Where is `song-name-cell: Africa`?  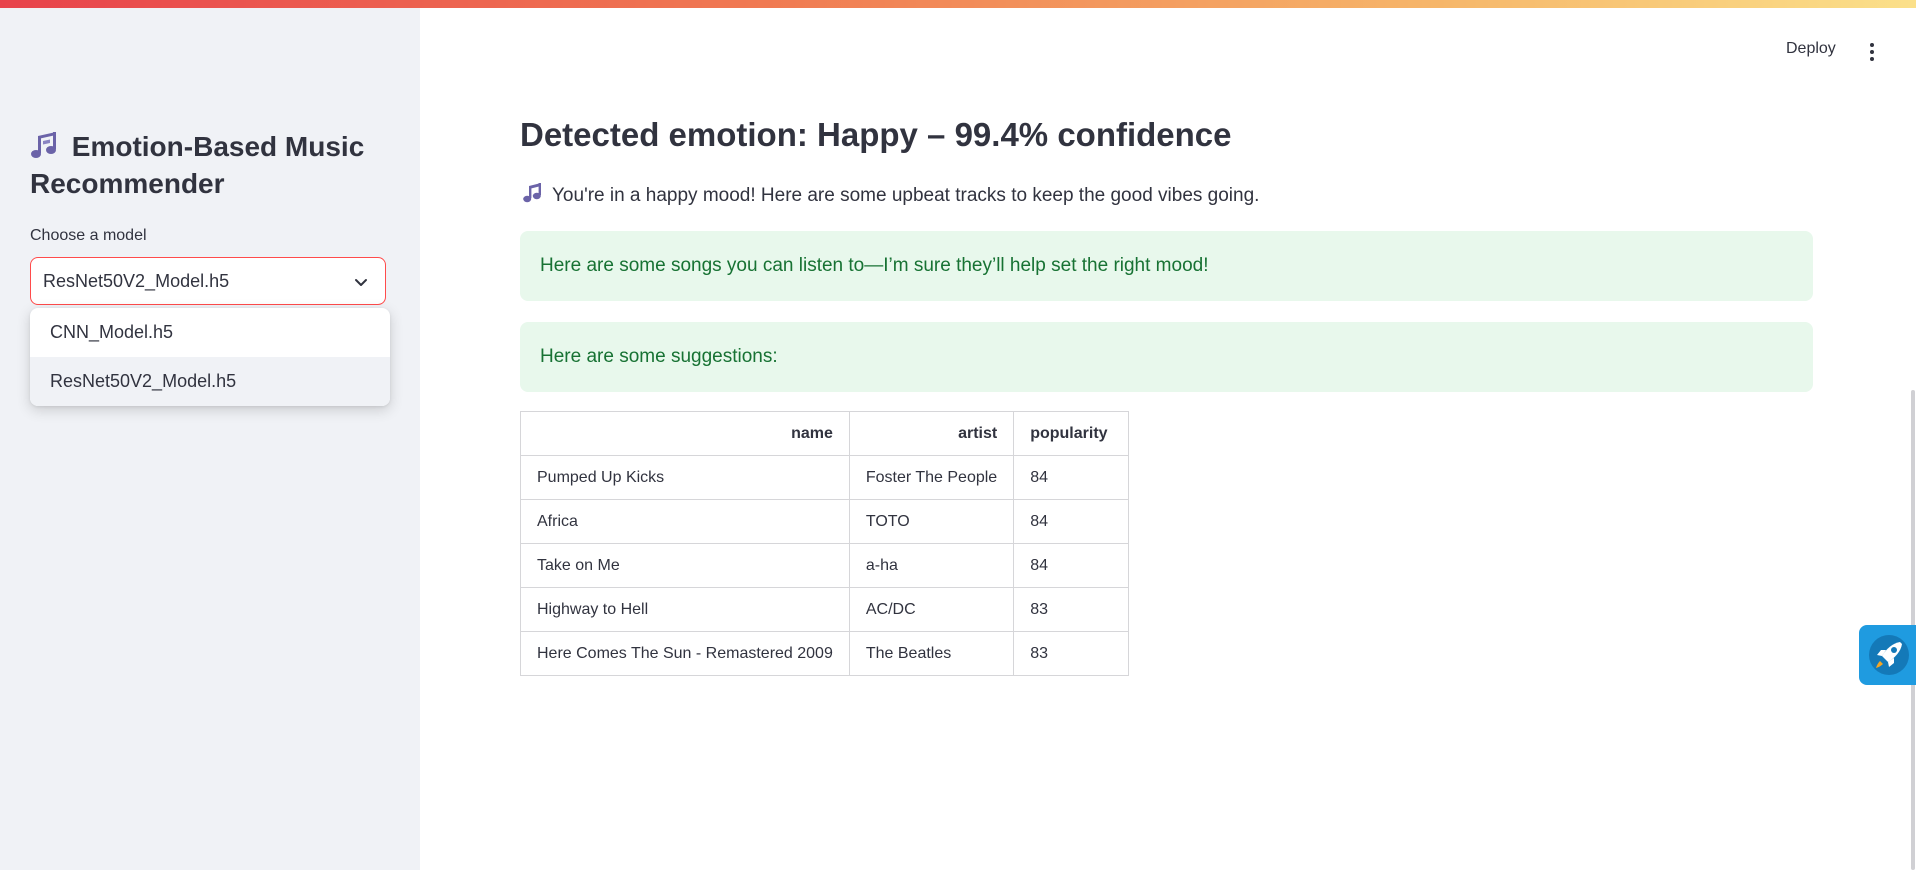
song-name-cell: Africa is located at coordinates (685, 521).